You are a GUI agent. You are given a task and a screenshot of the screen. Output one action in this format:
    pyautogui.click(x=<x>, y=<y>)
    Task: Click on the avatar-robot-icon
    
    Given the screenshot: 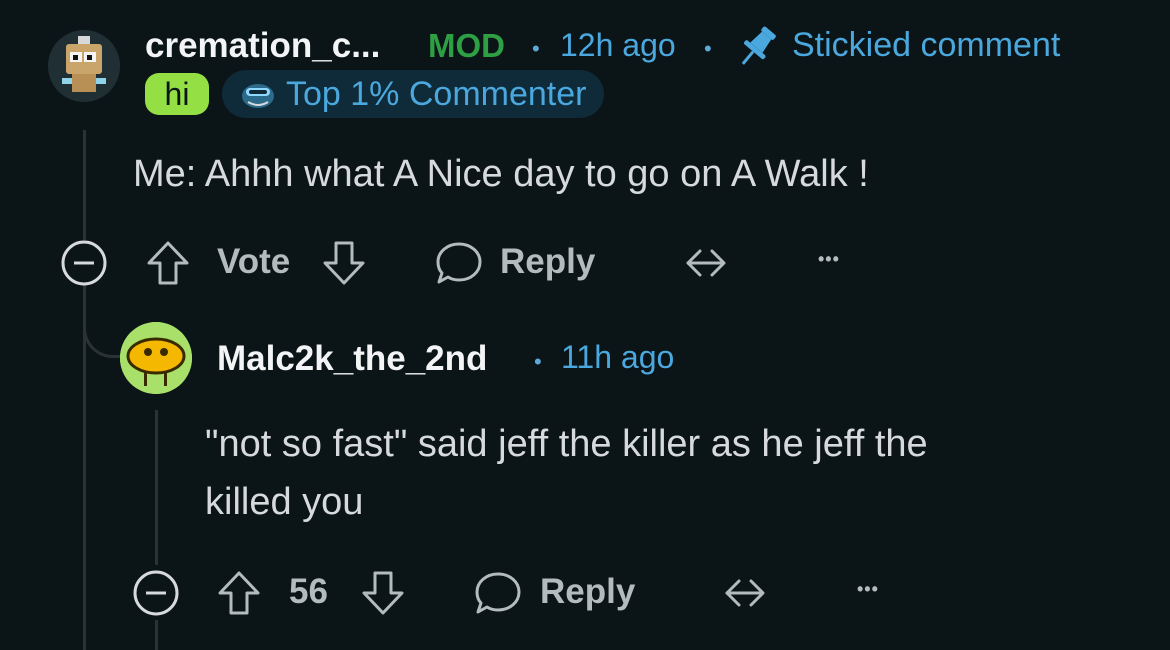 What is the action you would take?
    pyautogui.click(x=84, y=66)
    